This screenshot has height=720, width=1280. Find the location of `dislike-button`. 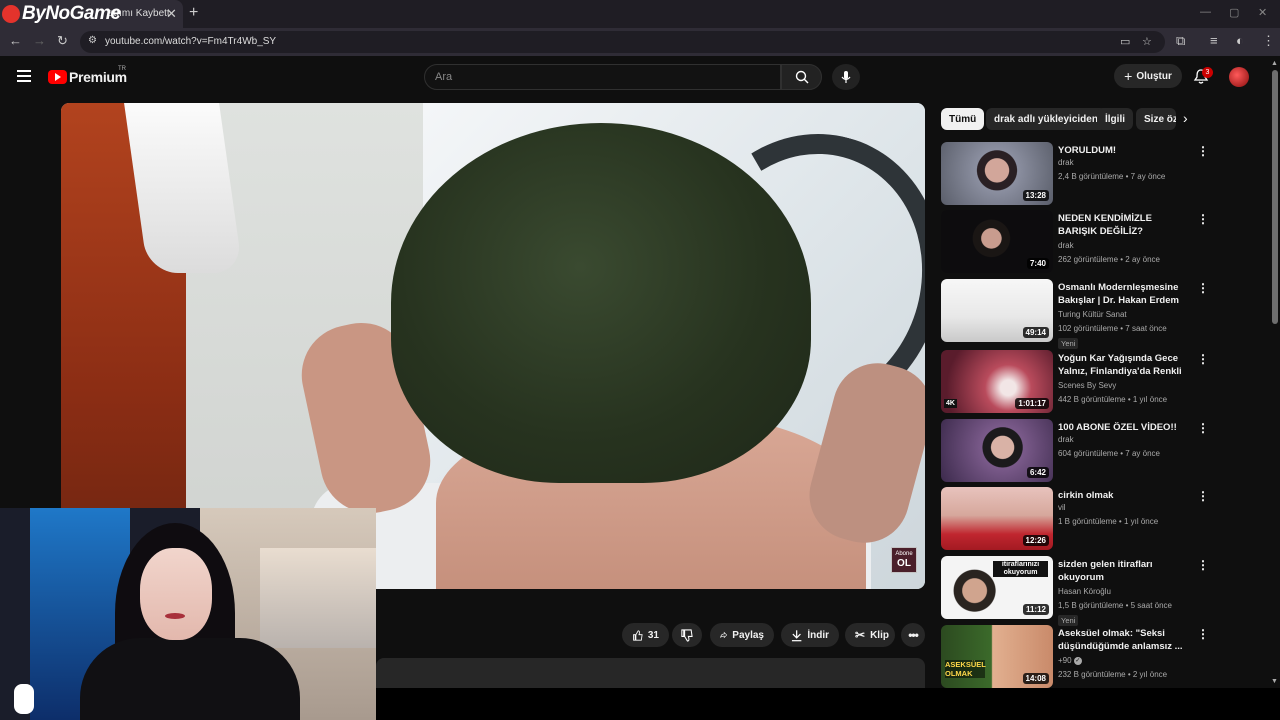

dislike-button is located at coordinates (687, 635).